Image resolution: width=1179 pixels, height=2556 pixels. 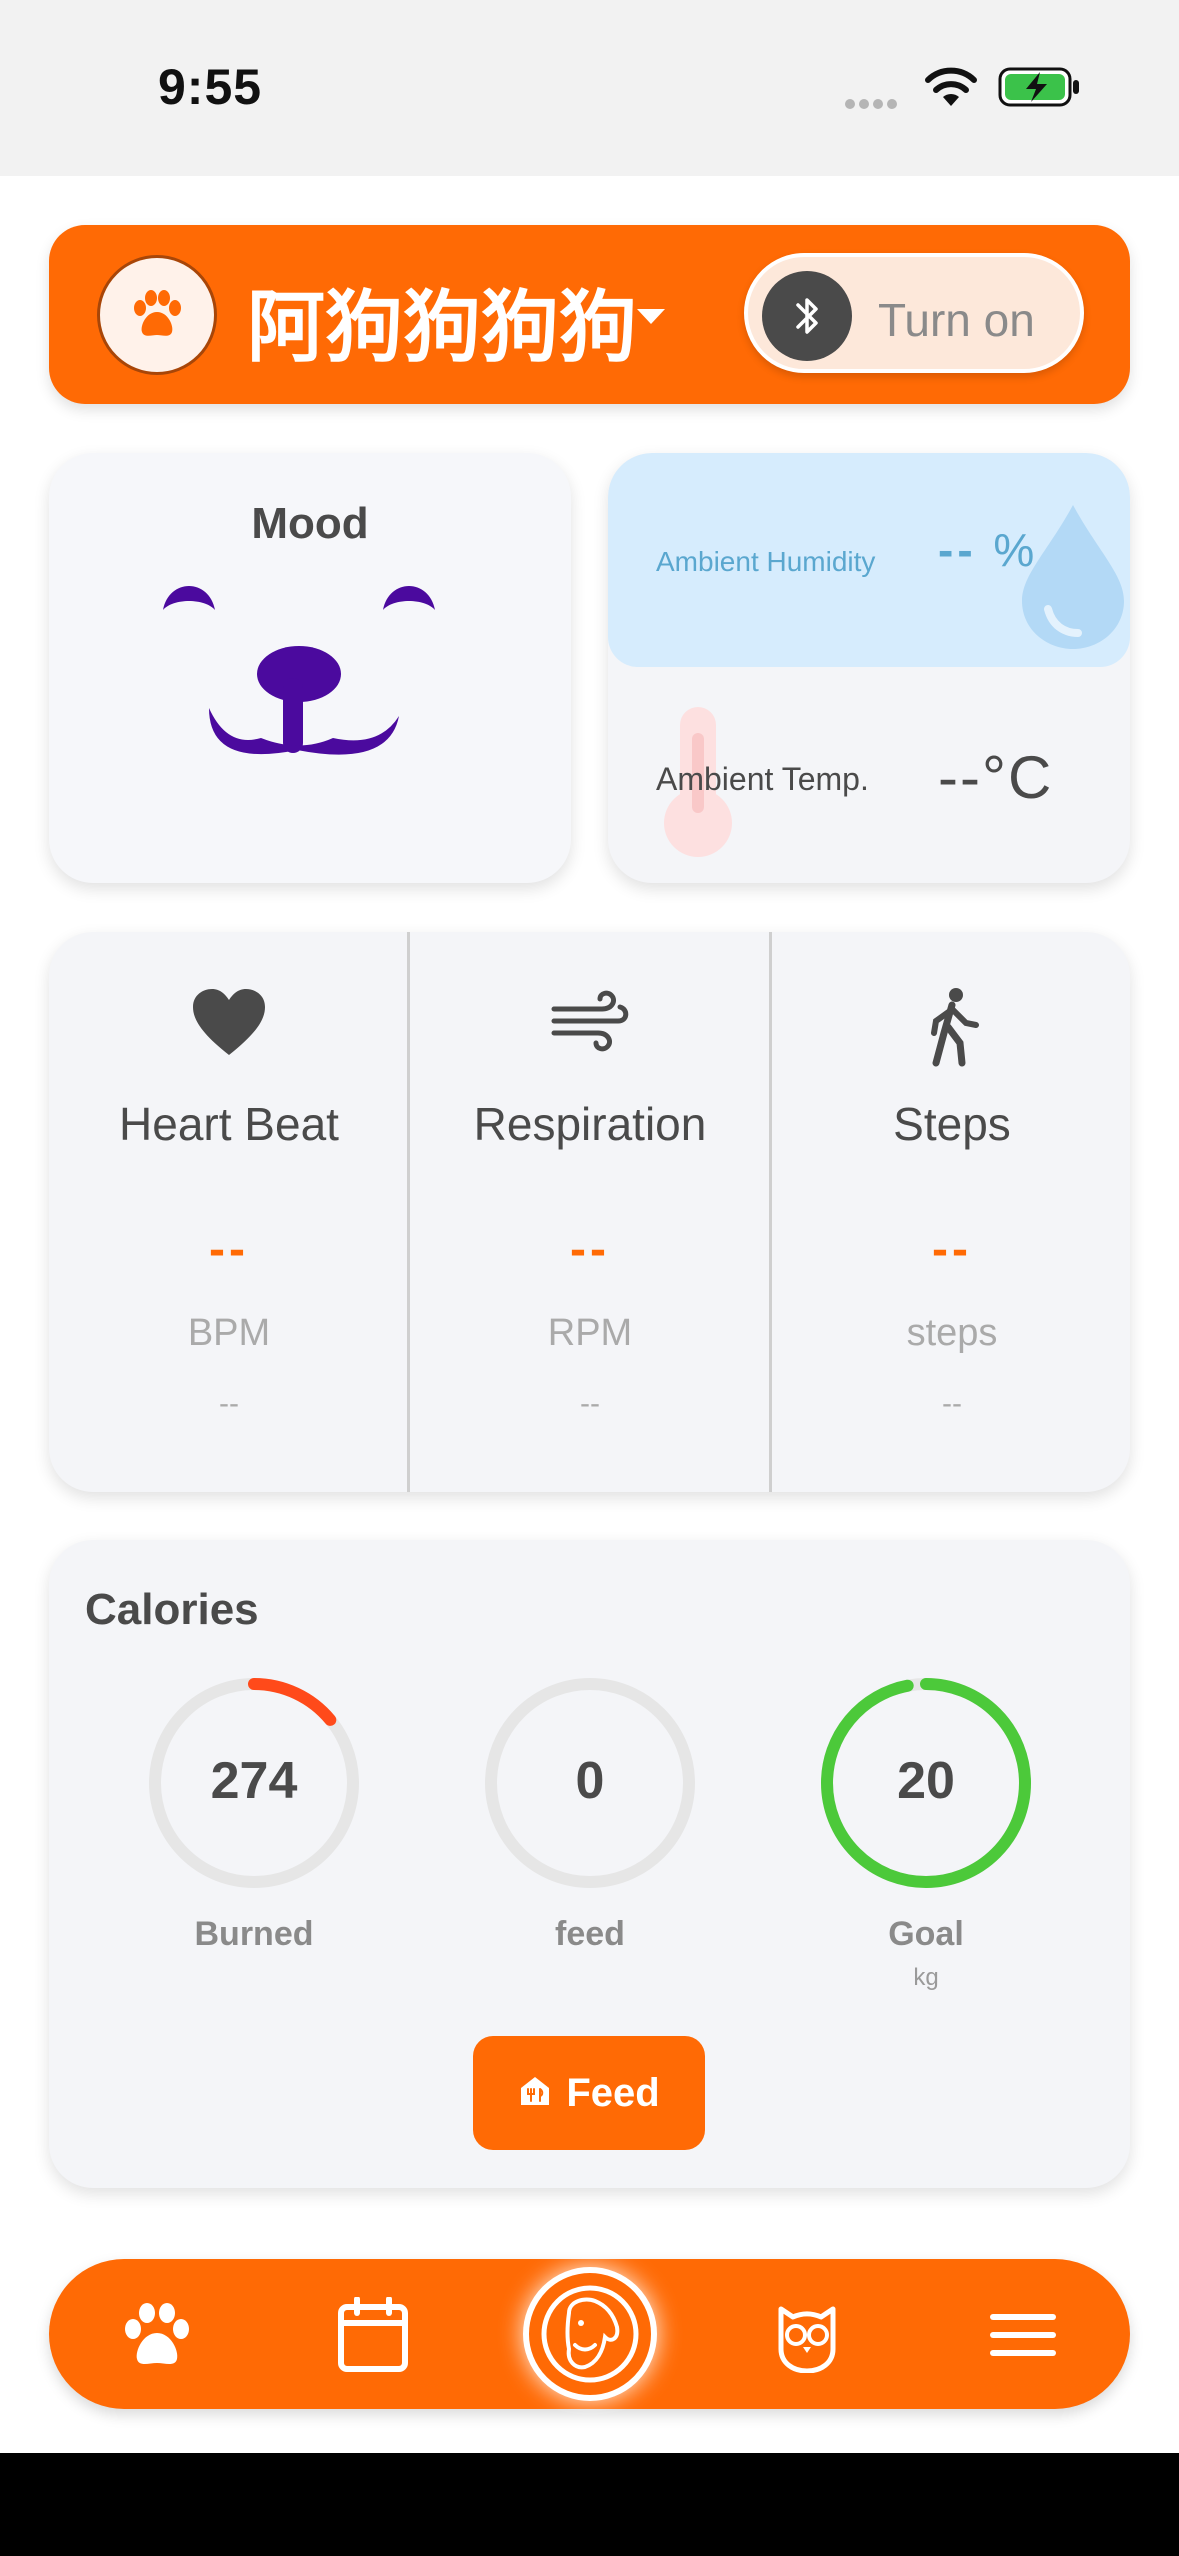 I want to click on respiration-metric: Respiration -- RPM --, so click(x=590, y=1212).